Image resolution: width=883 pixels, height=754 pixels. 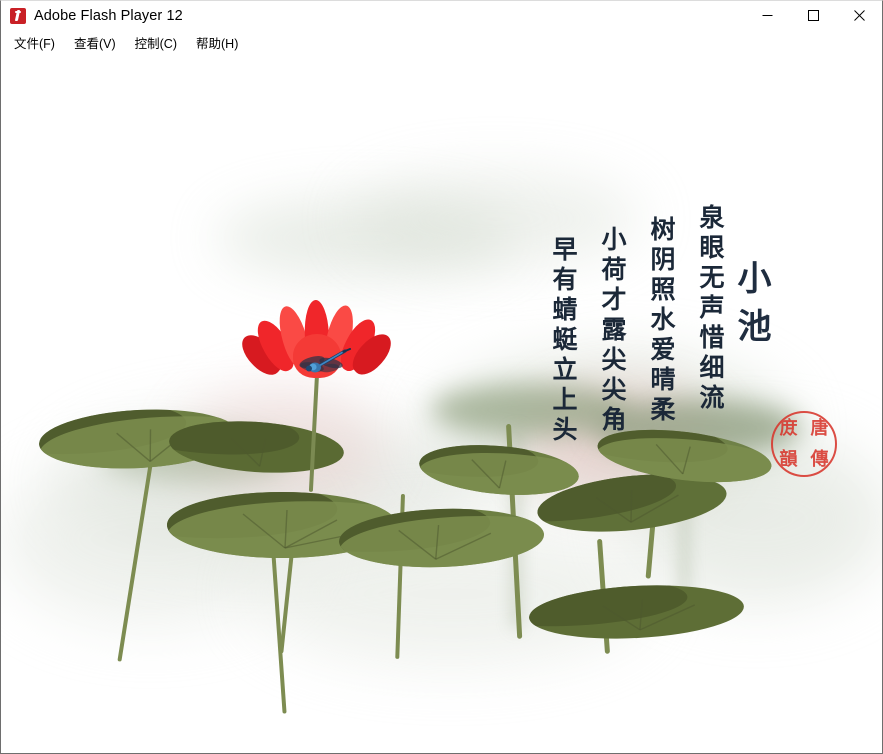 I want to click on minimize-icon, so click(x=767, y=15).